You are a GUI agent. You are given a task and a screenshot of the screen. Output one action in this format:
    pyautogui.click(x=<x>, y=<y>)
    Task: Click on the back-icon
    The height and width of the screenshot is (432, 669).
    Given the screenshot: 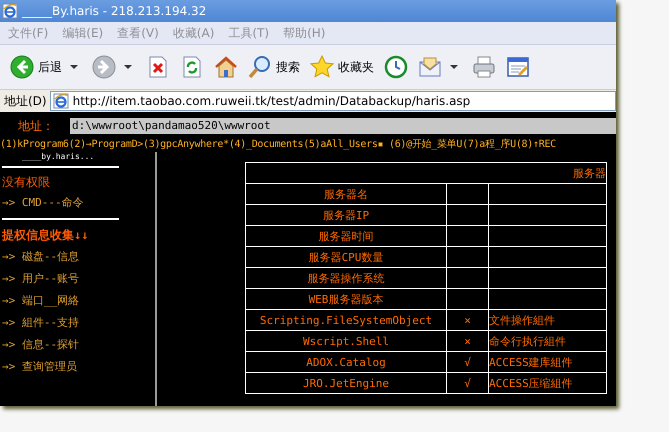 What is the action you would take?
    pyautogui.click(x=22, y=67)
    